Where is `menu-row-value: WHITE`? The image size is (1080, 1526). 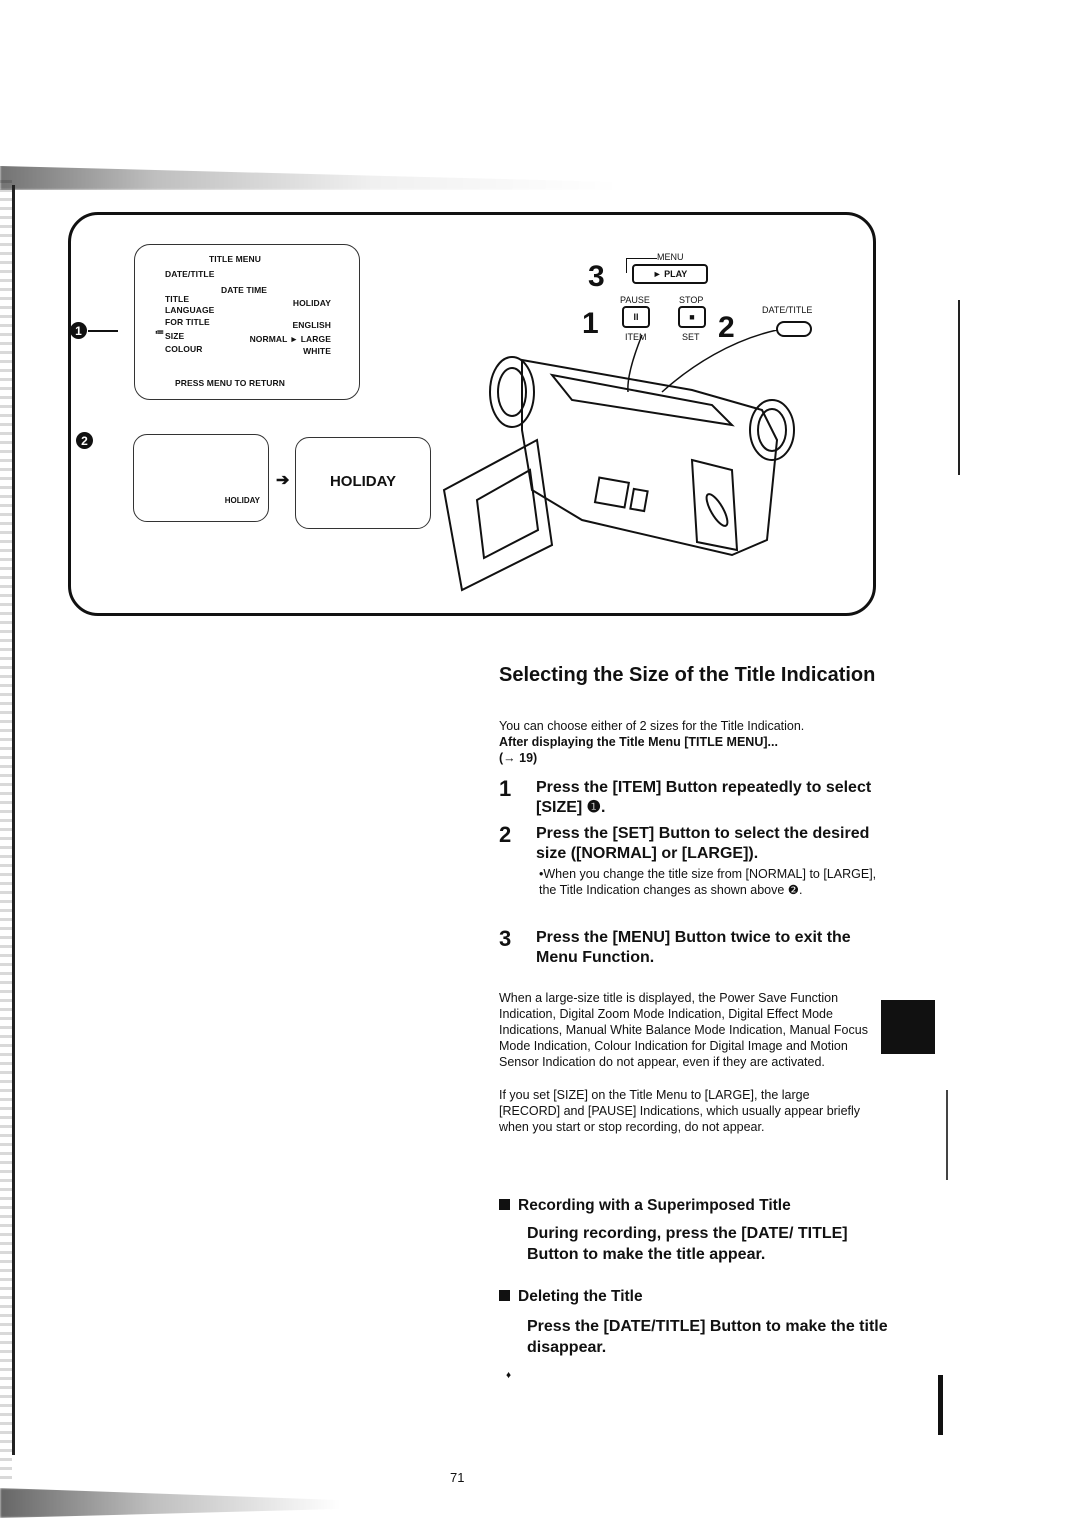
menu-row-value: WHITE is located at coordinates (317, 351).